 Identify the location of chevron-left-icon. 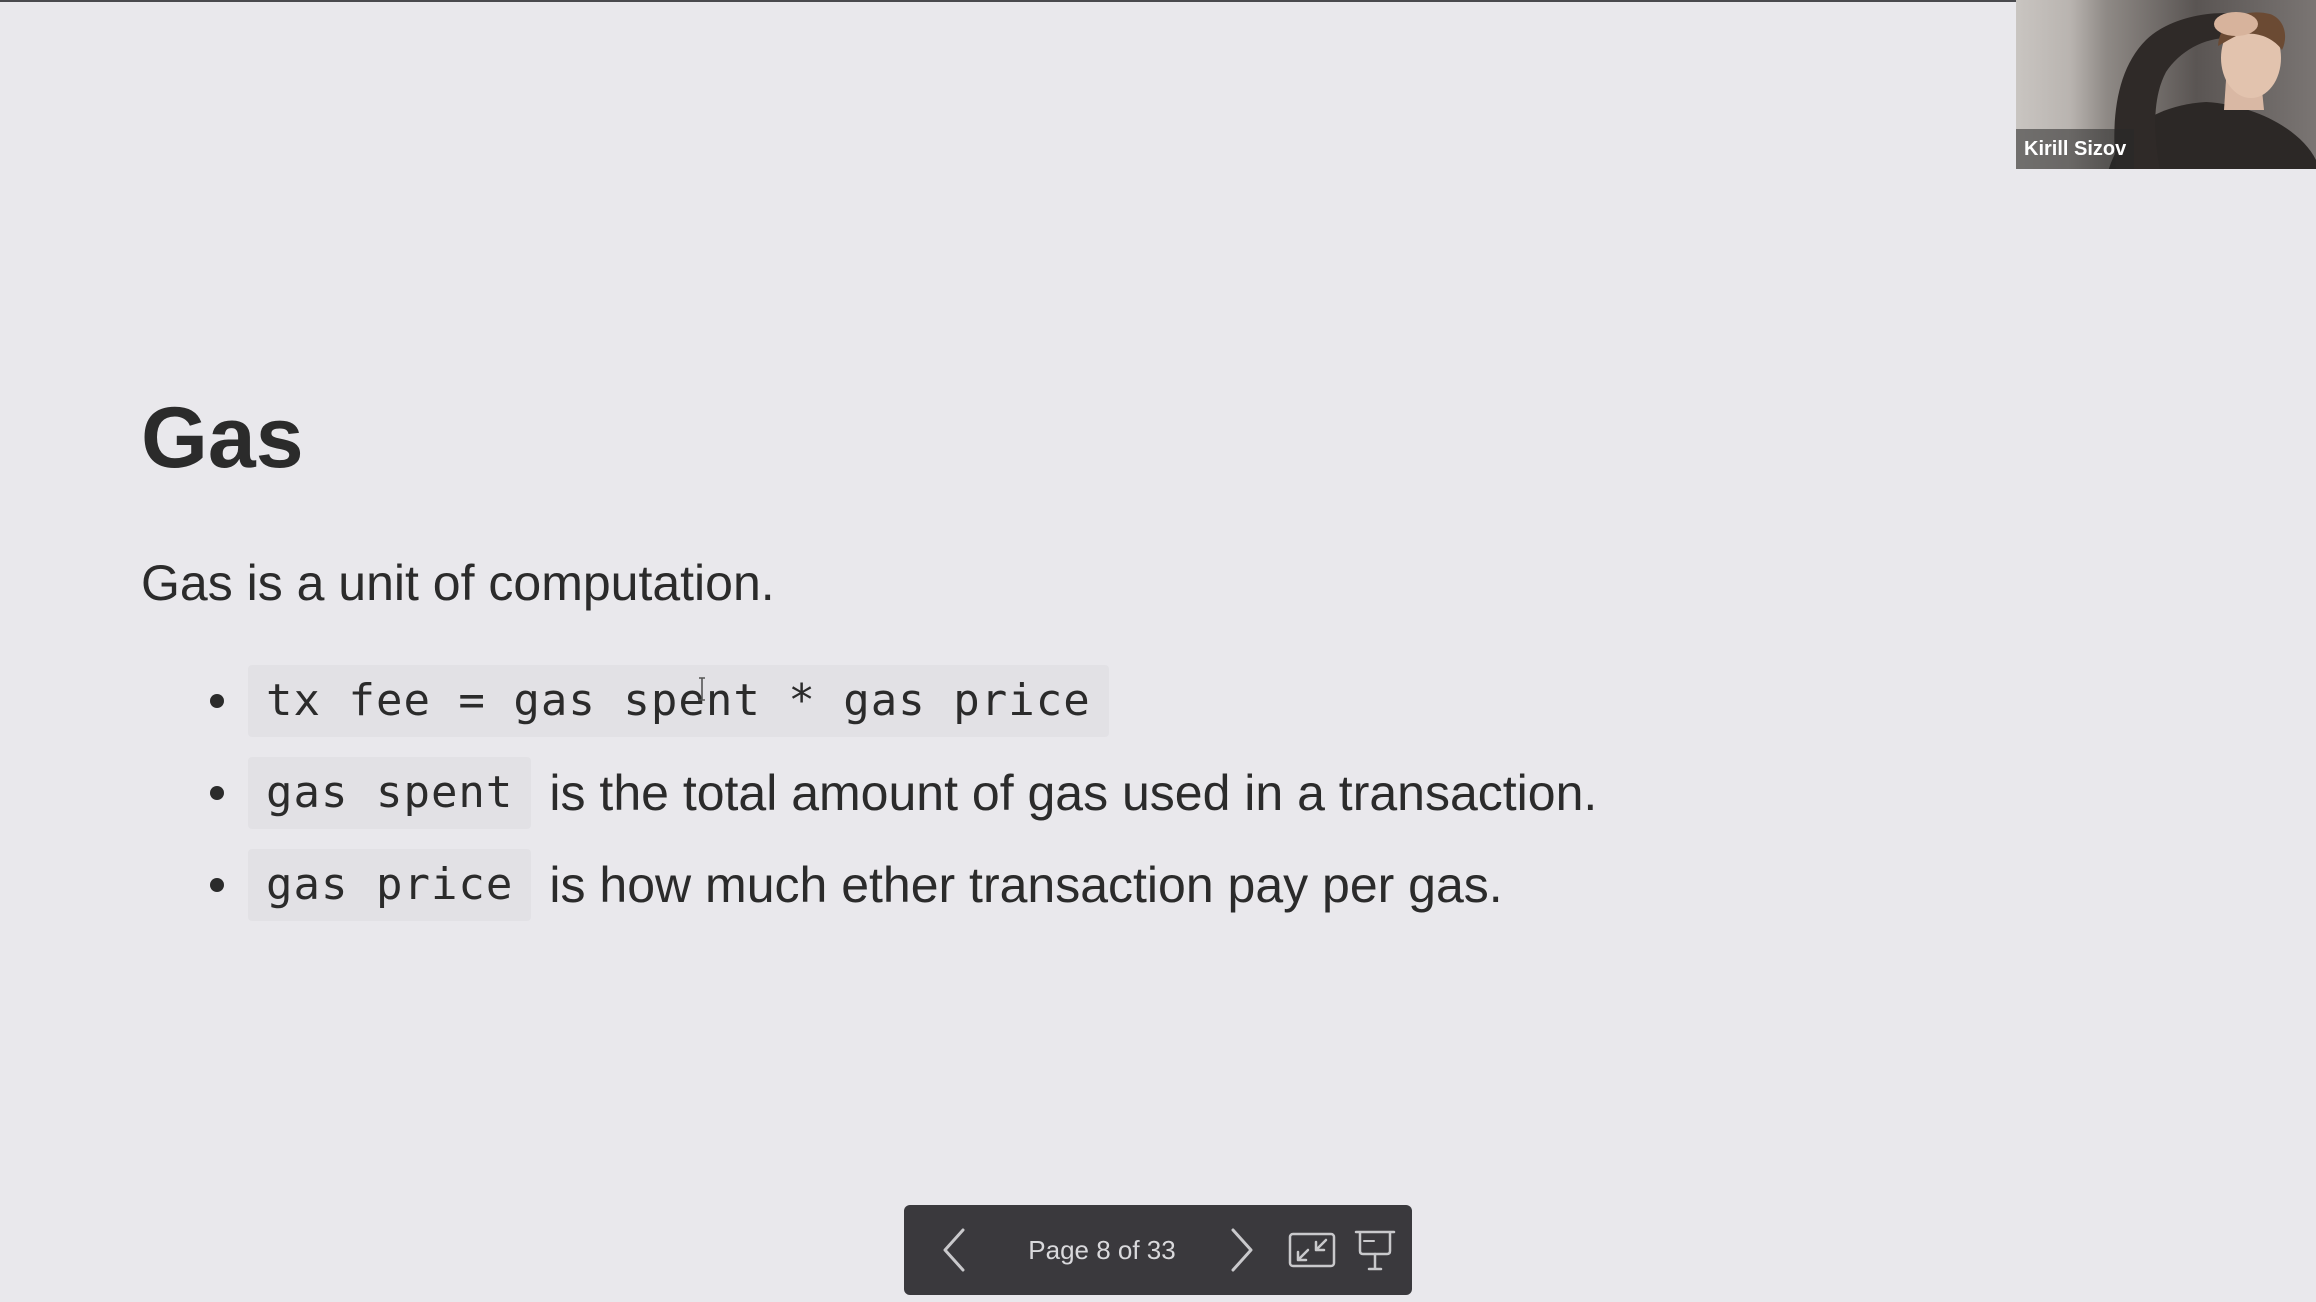
(954, 1250).